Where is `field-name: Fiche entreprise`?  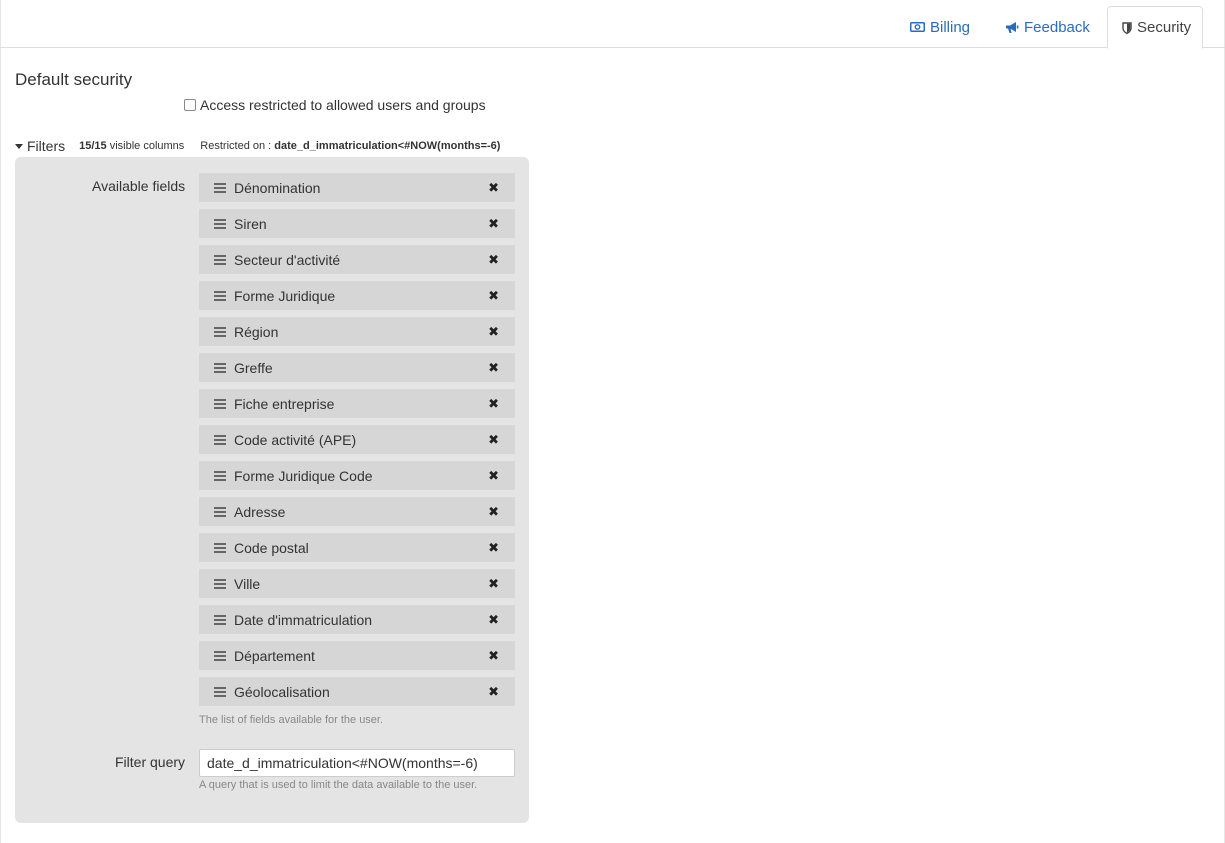
field-name: Fiche entreprise is located at coordinates (284, 403).